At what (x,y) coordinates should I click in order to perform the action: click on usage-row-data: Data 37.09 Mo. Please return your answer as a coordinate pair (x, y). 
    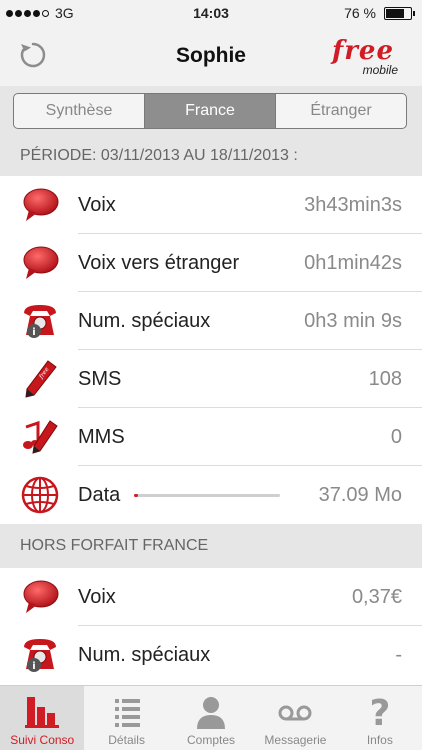
    Looking at the image, I should click on (211, 495).